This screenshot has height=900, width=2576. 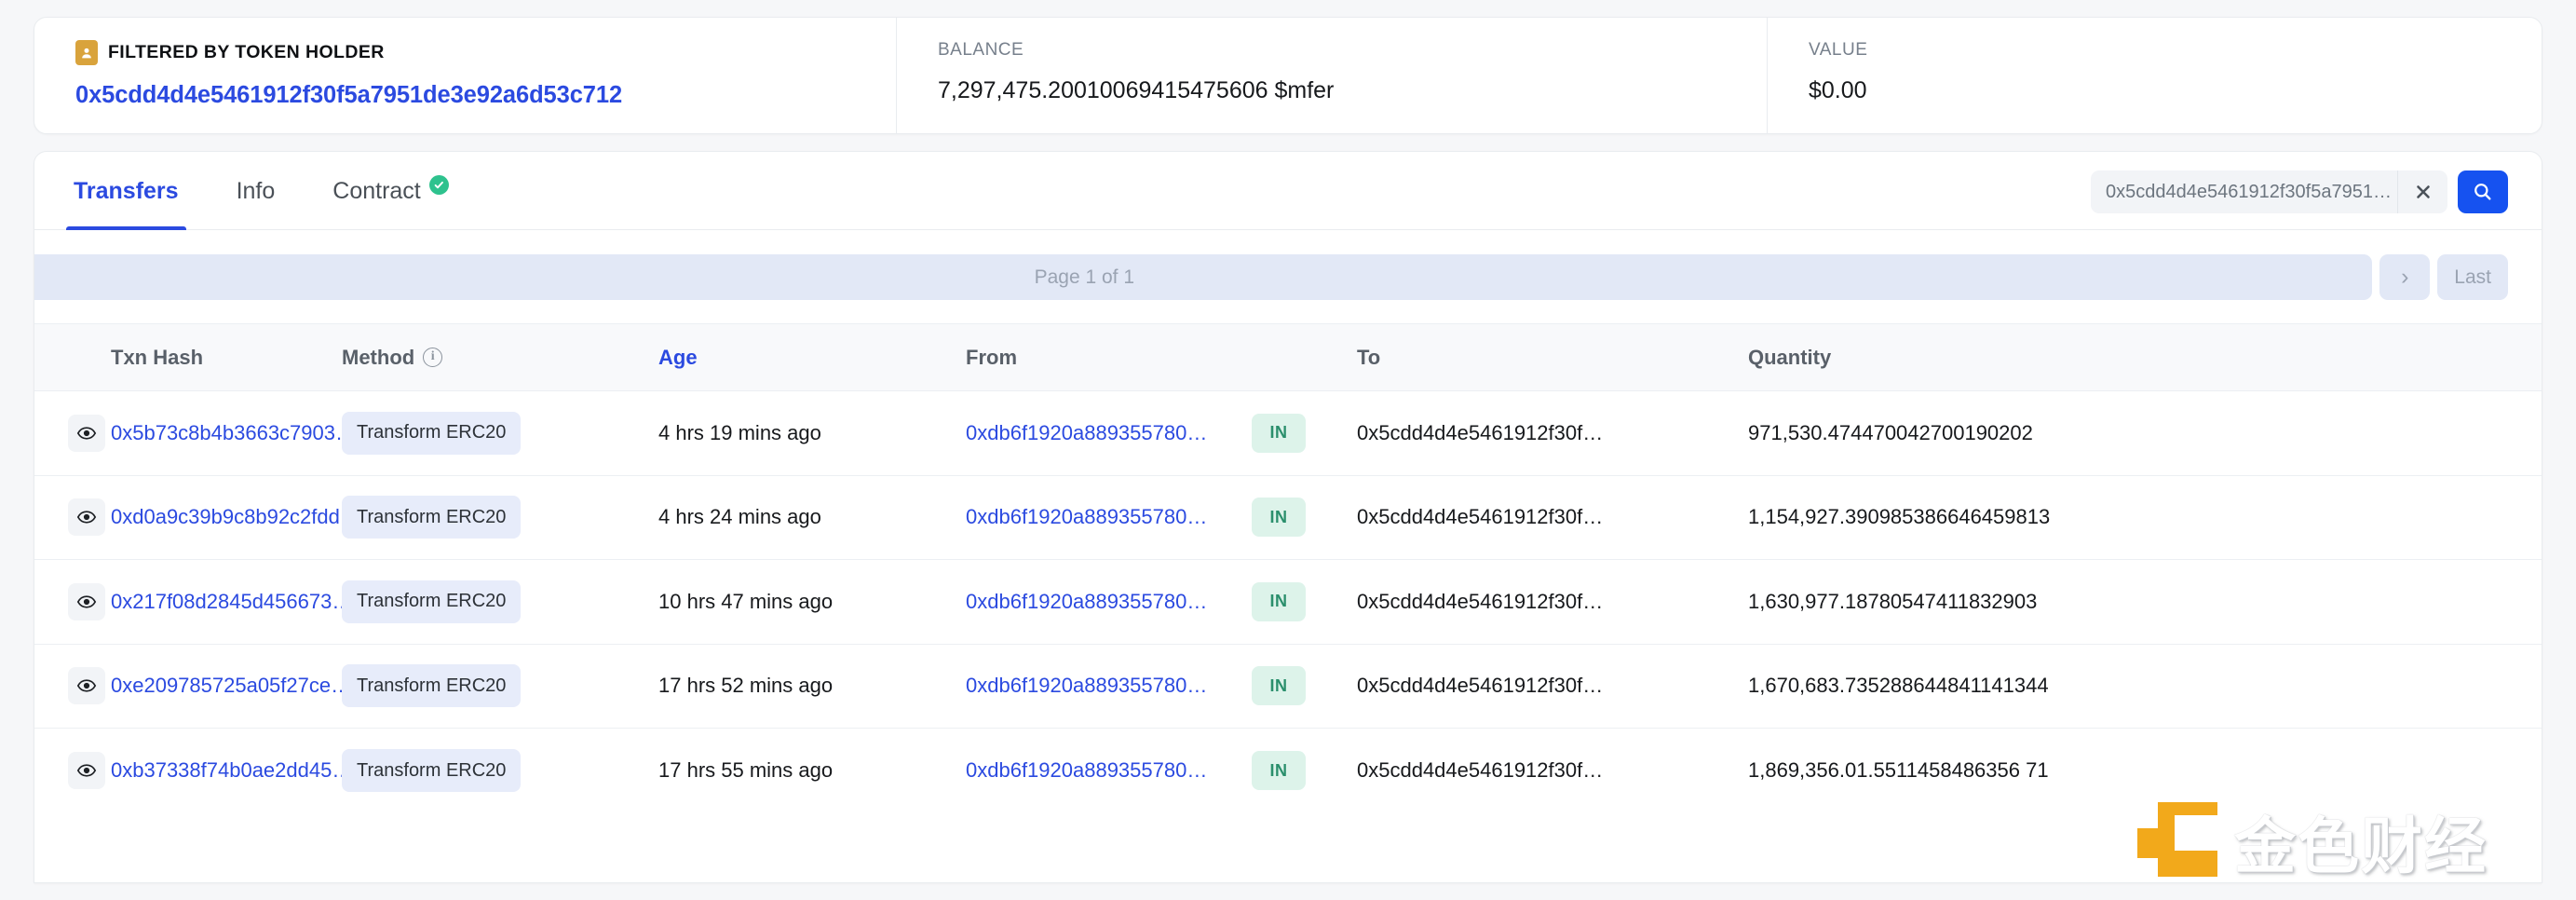 I want to click on method-info-icon: i, so click(x=433, y=357).